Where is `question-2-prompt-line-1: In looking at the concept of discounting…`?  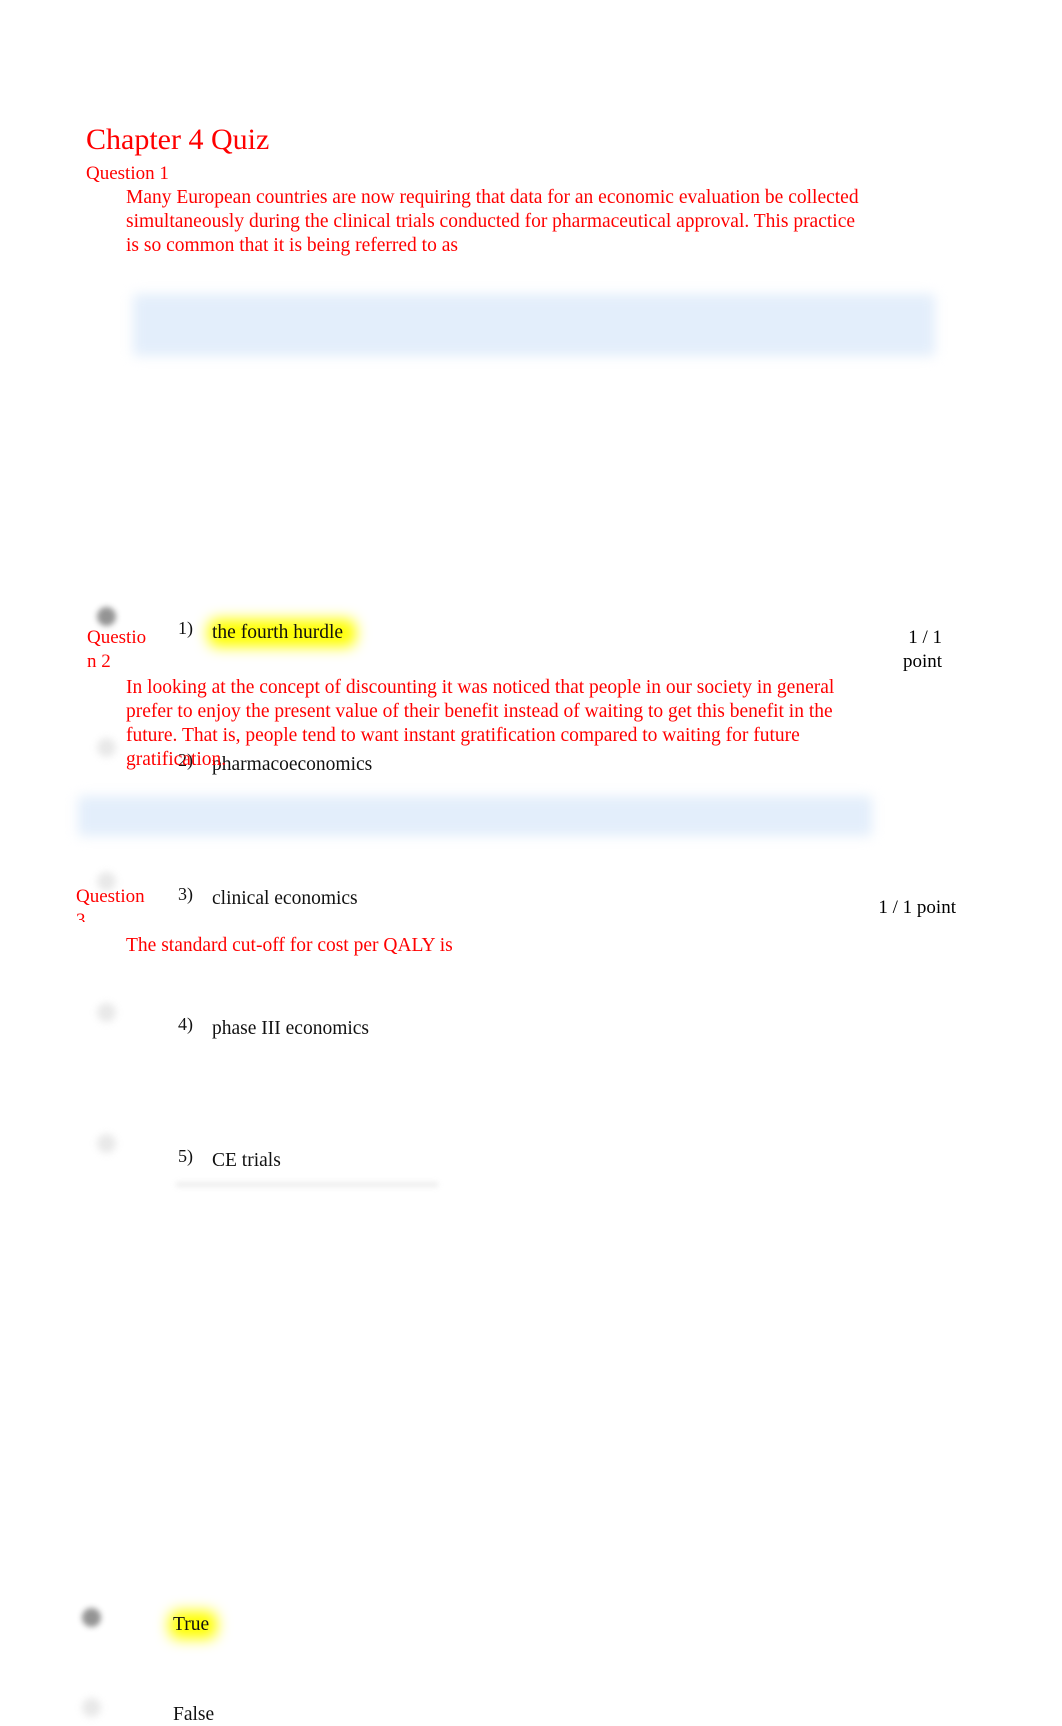 question-2-prompt-line-1: In looking at the concept of discounting… is located at coordinates (480, 687).